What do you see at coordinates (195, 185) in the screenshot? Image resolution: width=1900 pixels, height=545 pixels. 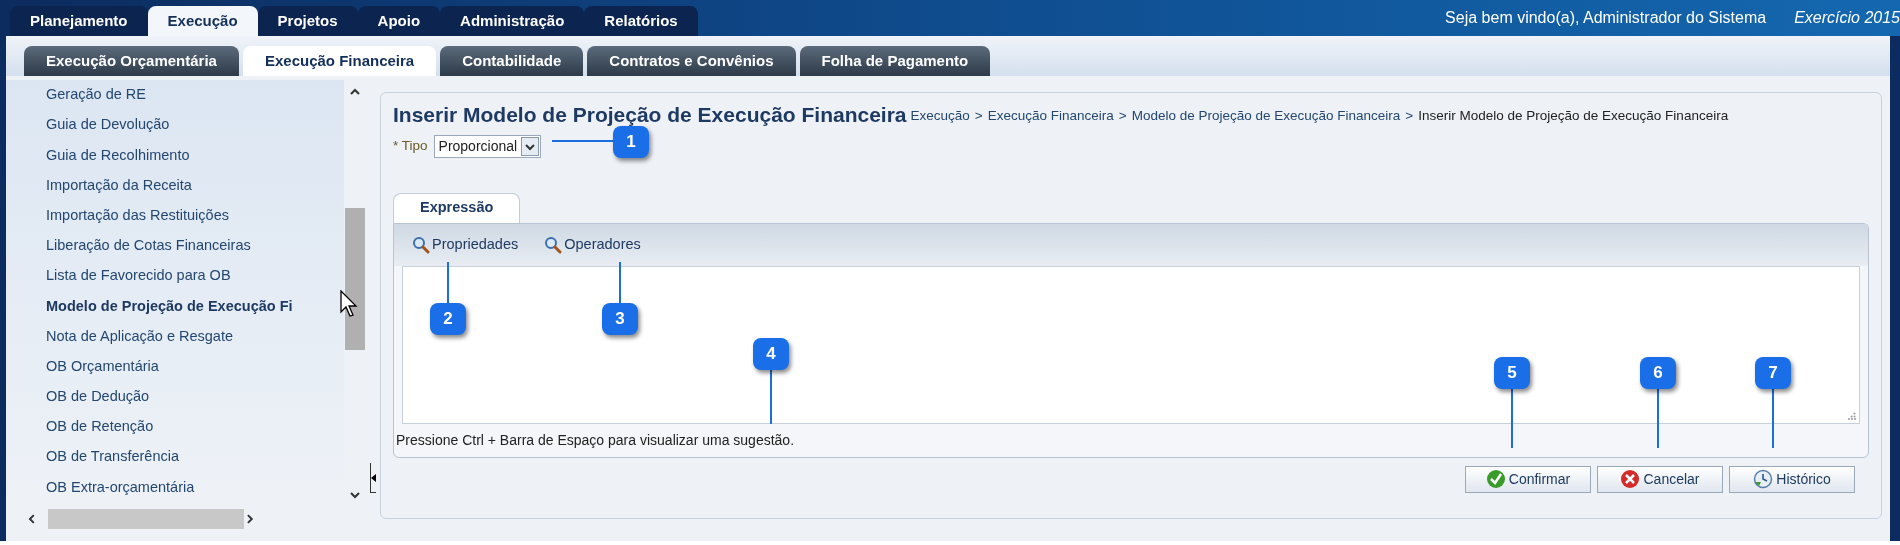 I see `sidebar-item: Importação da Receita` at bounding box center [195, 185].